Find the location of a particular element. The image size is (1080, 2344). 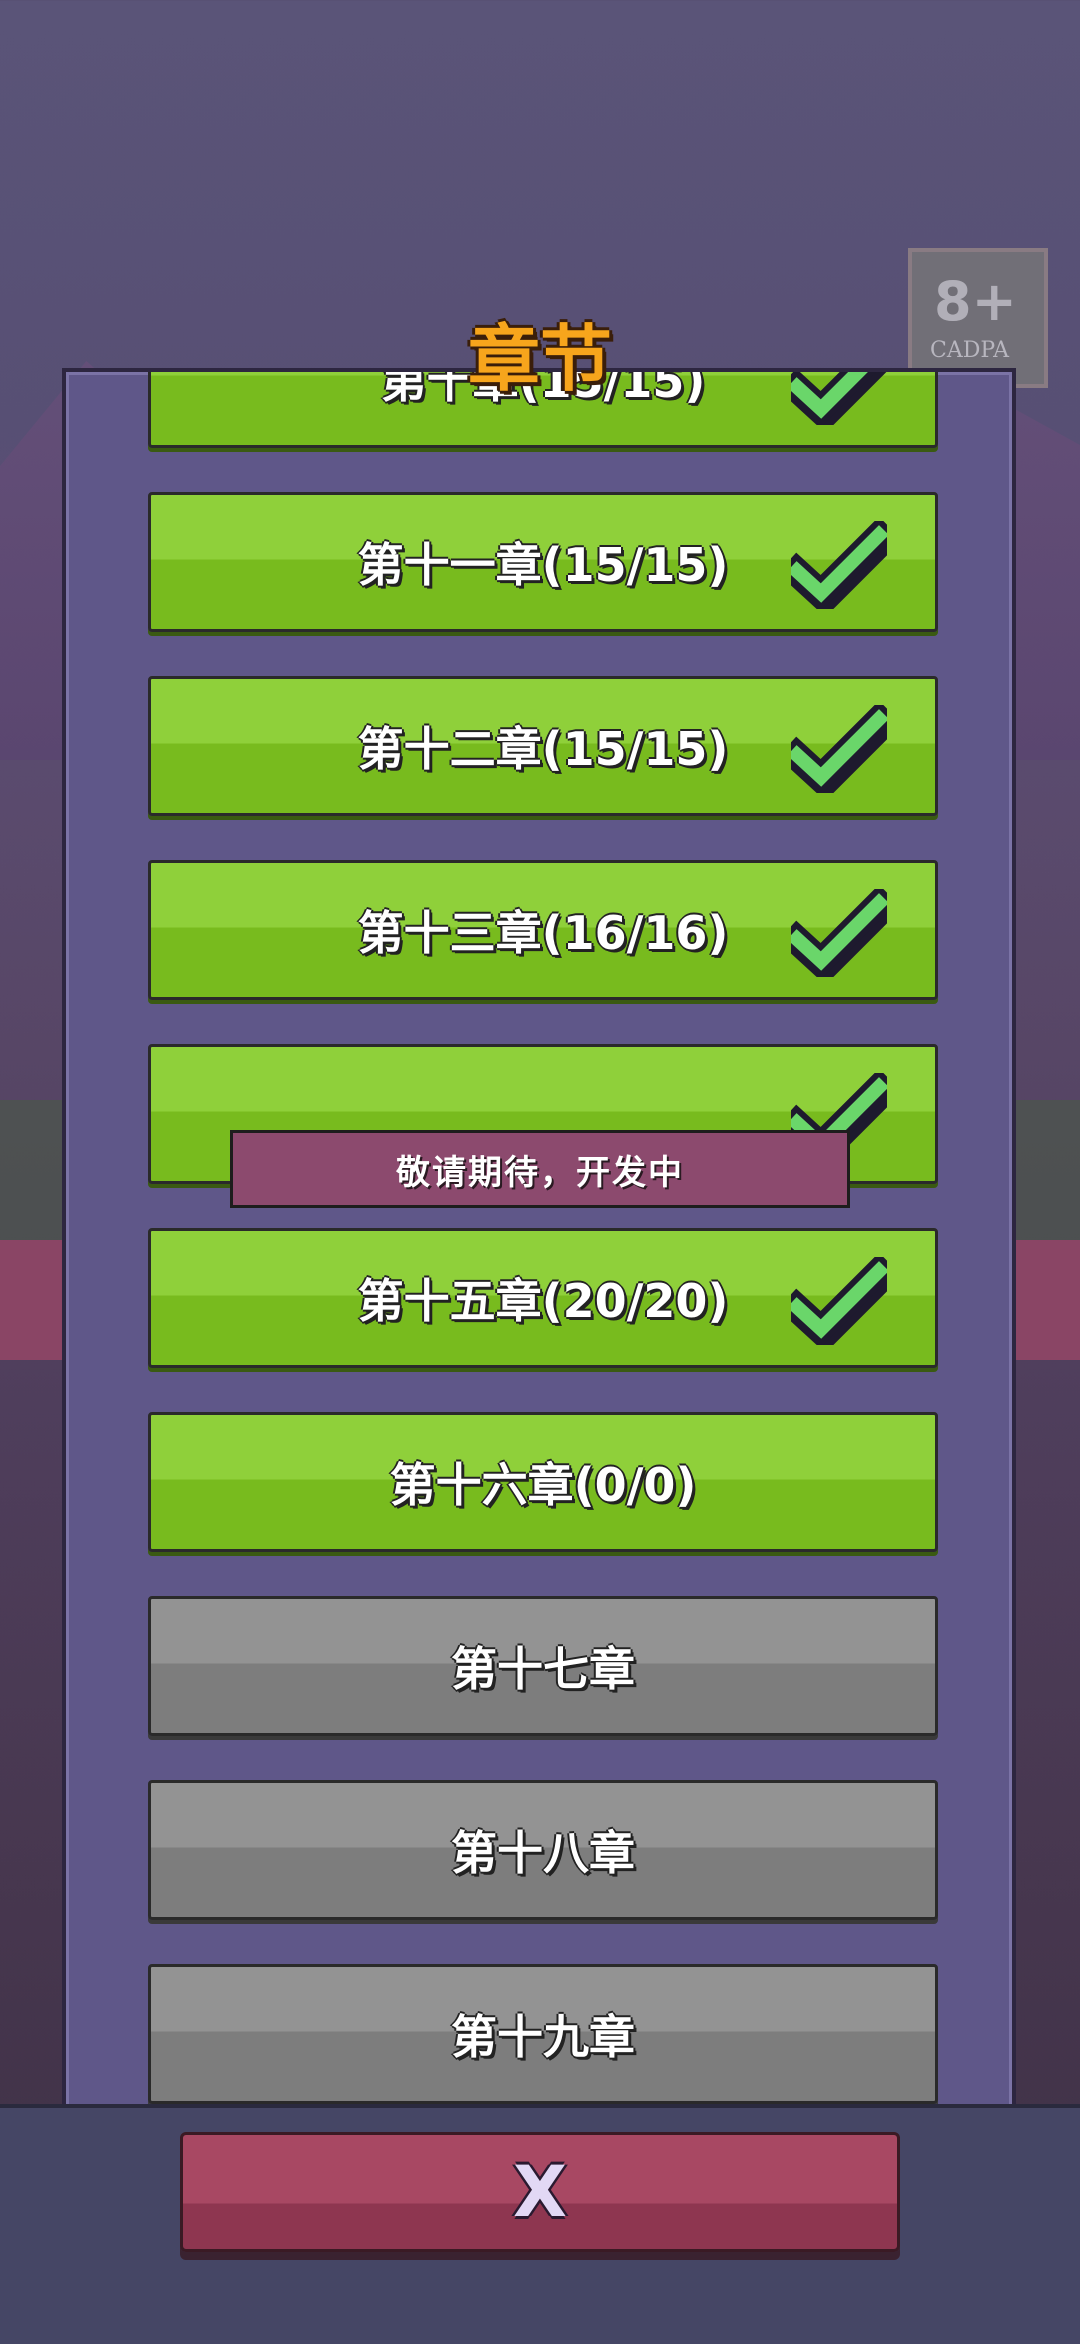

chapter-button: 第十六章(0/0) is located at coordinates (543, 1482).